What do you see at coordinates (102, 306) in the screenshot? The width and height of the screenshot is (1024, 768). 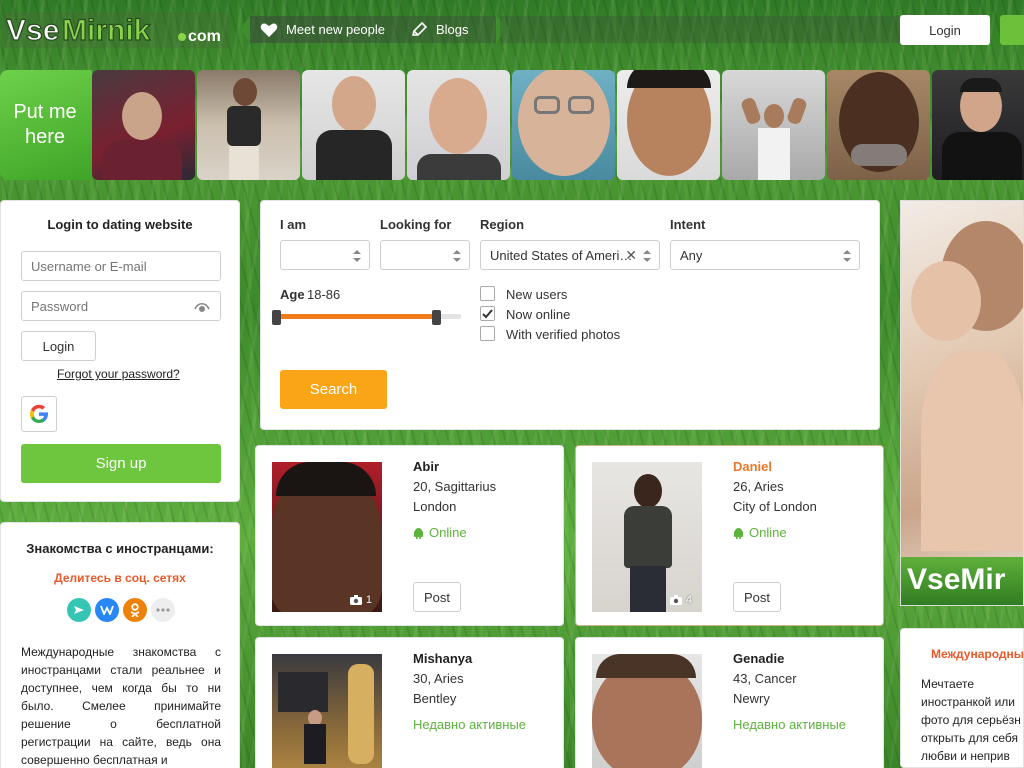 I see `password-input` at bounding box center [102, 306].